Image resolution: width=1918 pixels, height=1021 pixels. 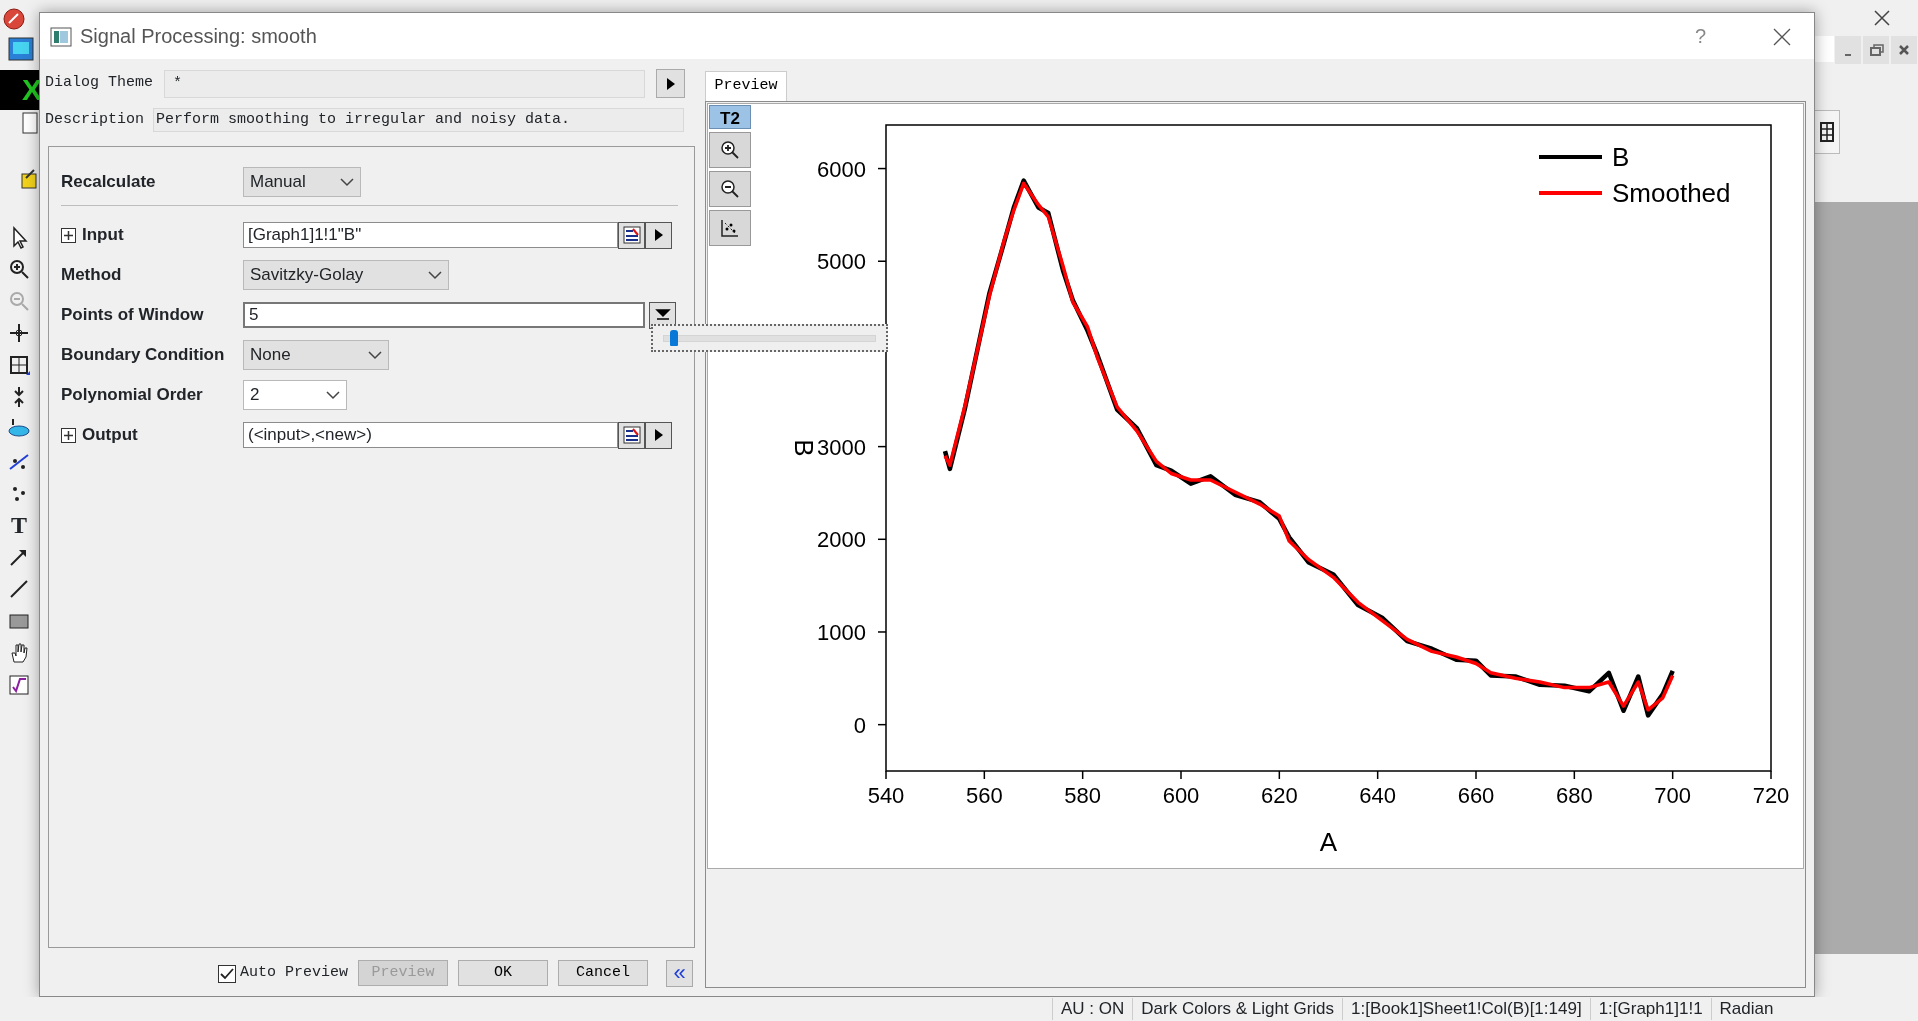 What do you see at coordinates (108, 182) in the screenshot?
I see `field-label: Recalculate` at bounding box center [108, 182].